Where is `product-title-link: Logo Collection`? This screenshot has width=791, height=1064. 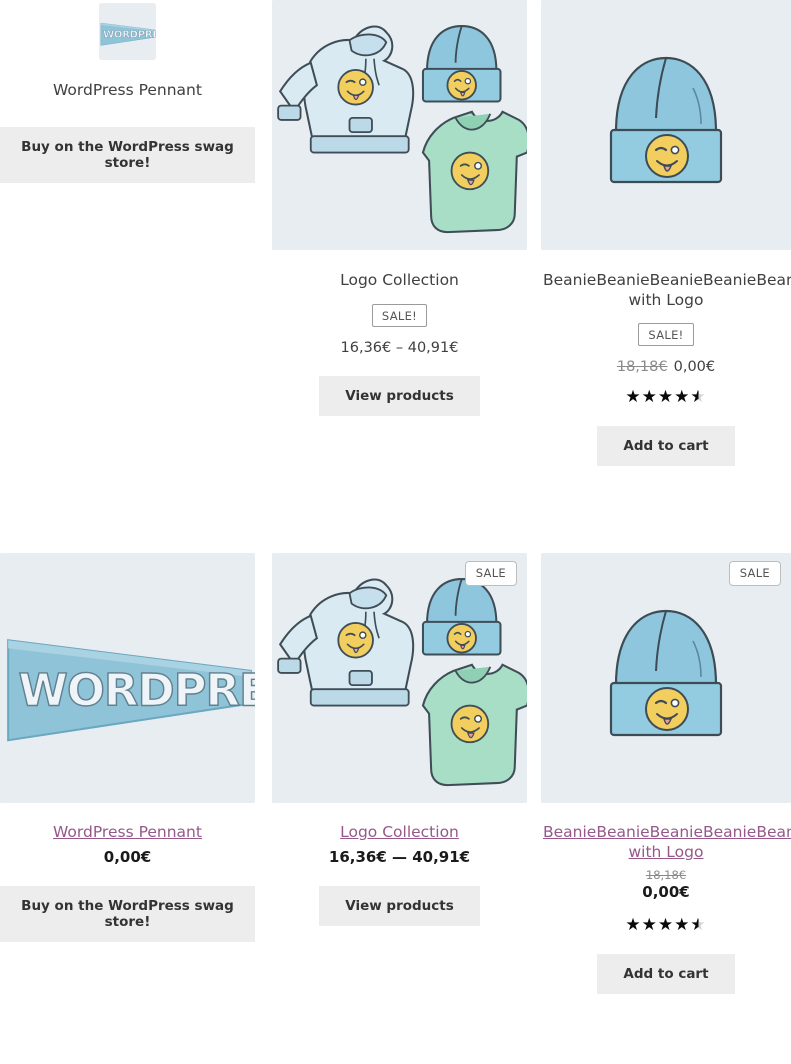 product-title-link: Logo Collection is located at coordinates (399, 832).